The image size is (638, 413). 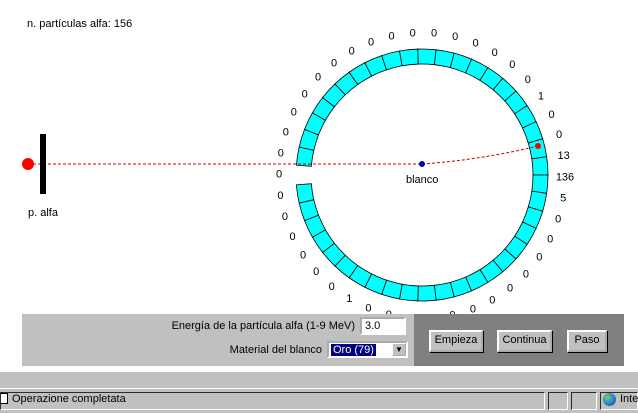 I want to click on status-bar: Operazione completata Inte, so click(x=319, y=400).